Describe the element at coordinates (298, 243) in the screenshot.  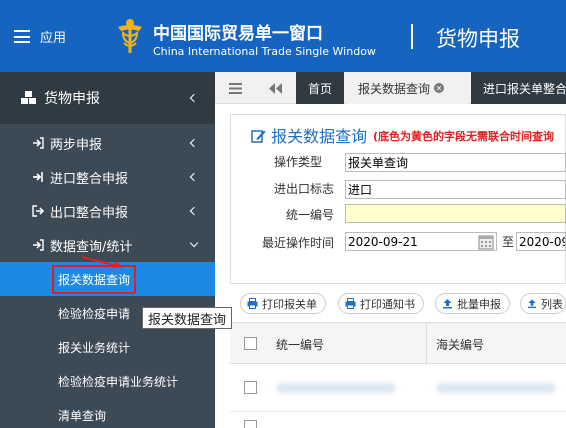
I see `field-label-recent-time: 最近操作时间` at that location.